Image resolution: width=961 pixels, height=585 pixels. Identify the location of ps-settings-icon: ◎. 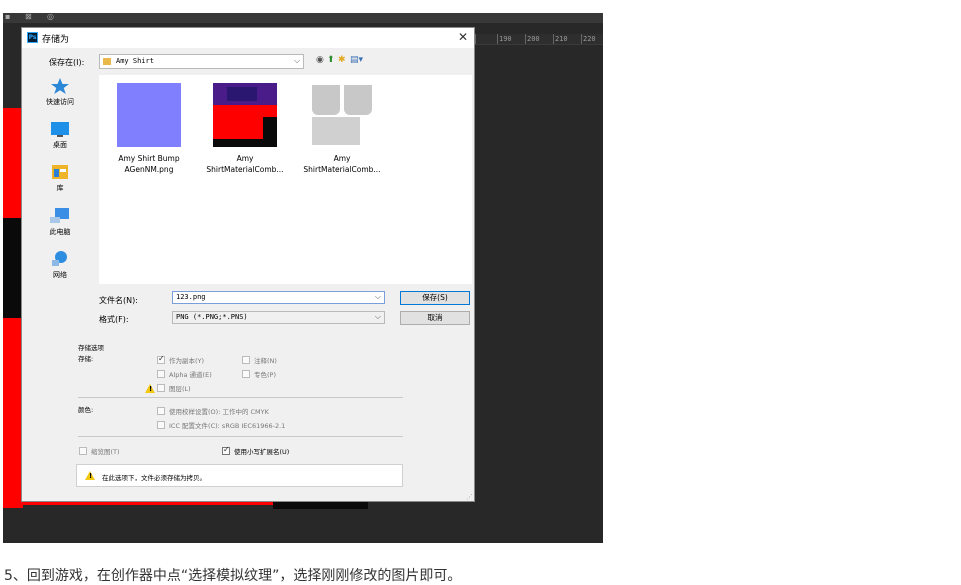
(50, 17).